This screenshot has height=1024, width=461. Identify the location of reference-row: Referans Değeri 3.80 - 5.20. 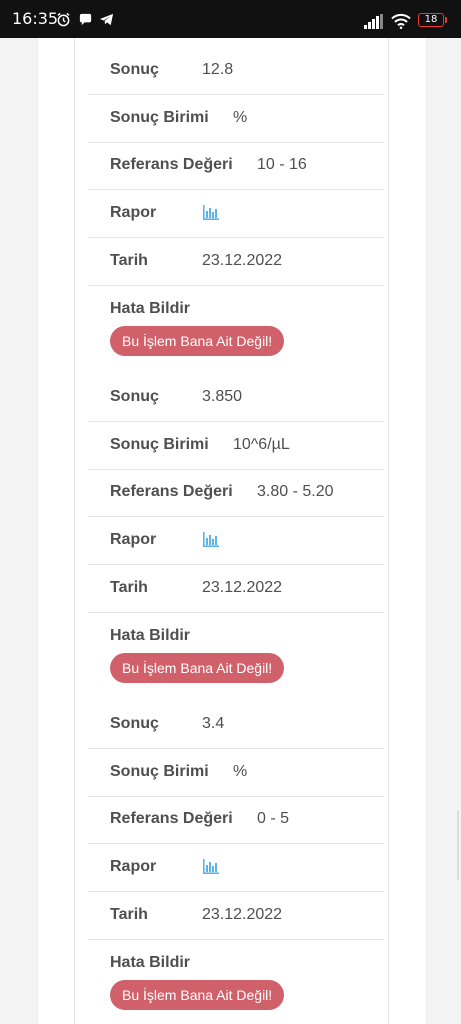
(236, 493).